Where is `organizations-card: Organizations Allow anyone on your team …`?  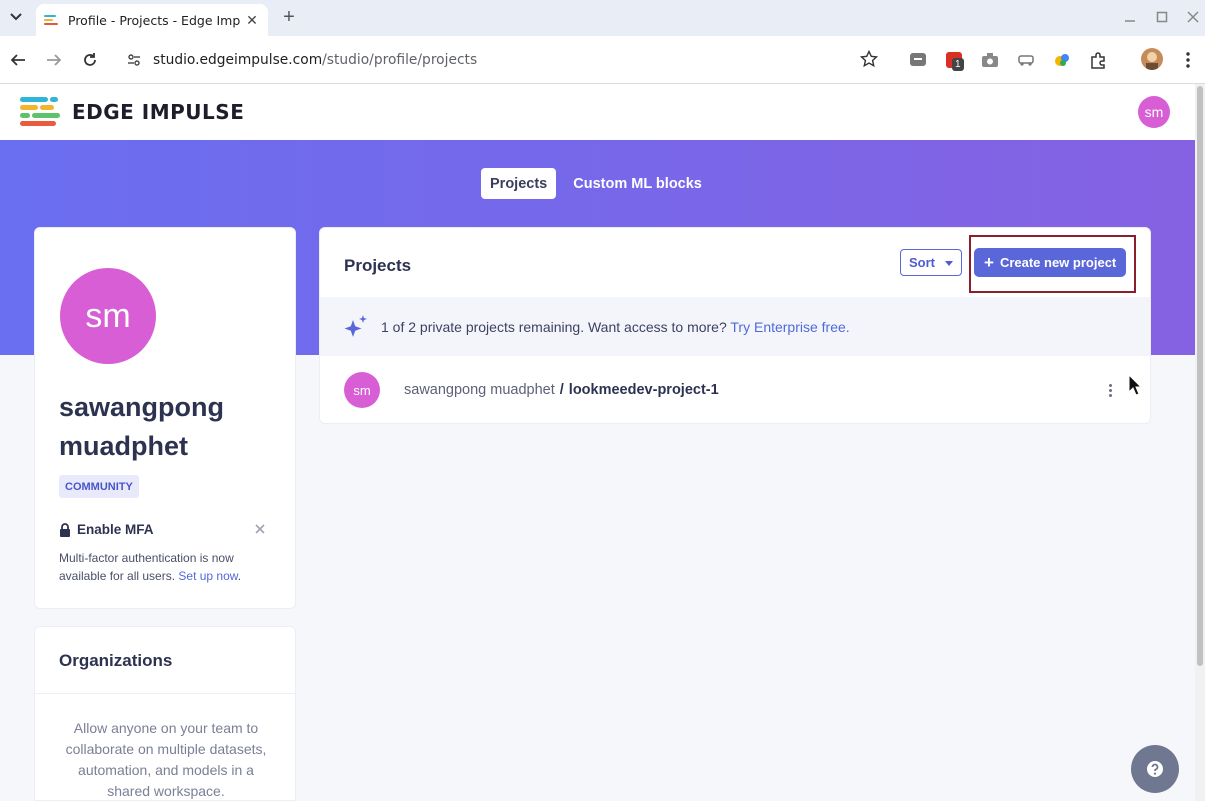 organizations-card: Organizations Allow anyone on your team … is located at coordinates (165, 713).